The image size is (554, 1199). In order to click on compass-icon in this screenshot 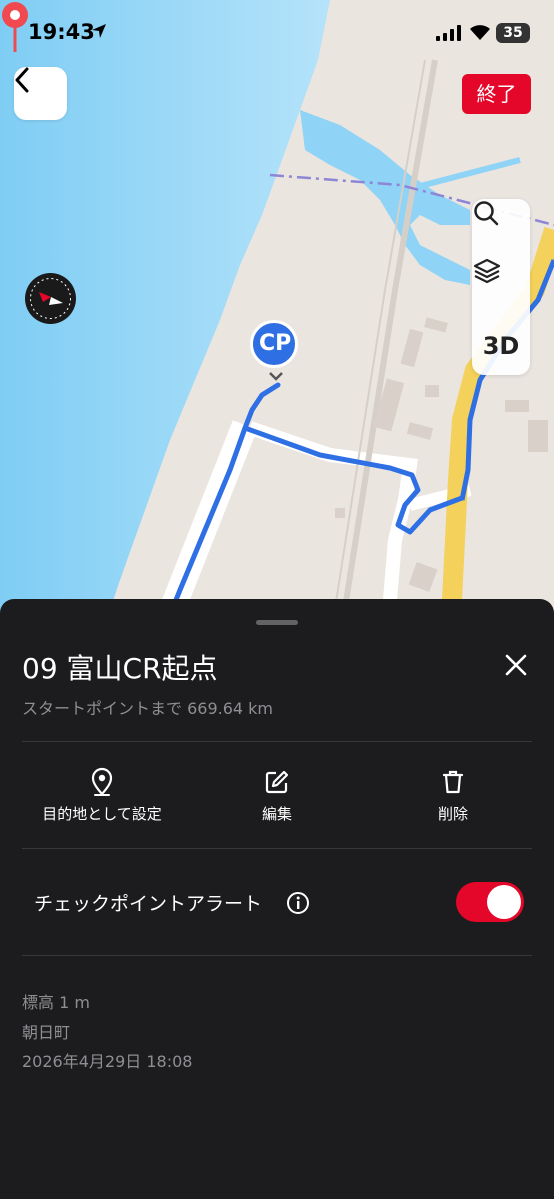, I will do `click(50, 298)`.